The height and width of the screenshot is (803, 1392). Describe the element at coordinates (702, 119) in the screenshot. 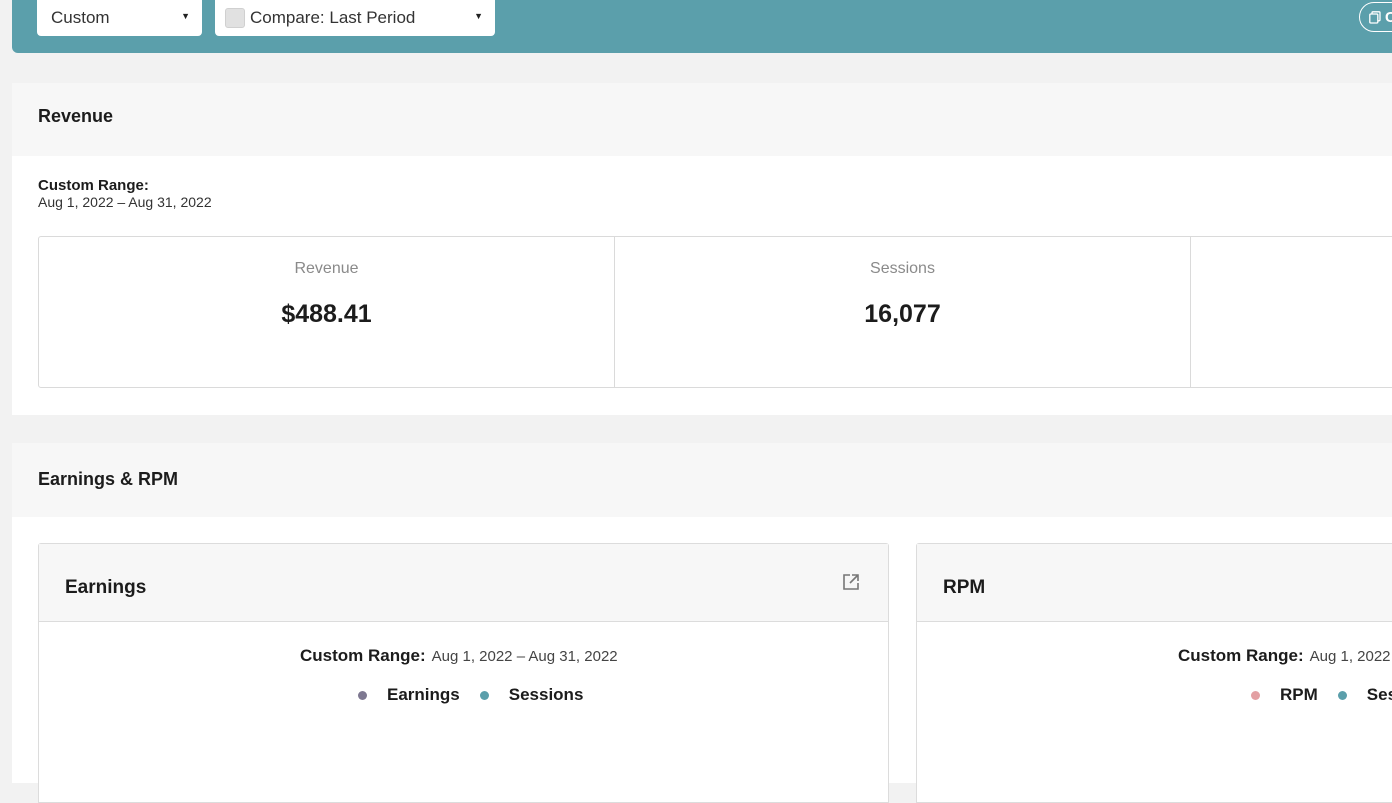

I see `revenue-section-header: Revenue` at that location.